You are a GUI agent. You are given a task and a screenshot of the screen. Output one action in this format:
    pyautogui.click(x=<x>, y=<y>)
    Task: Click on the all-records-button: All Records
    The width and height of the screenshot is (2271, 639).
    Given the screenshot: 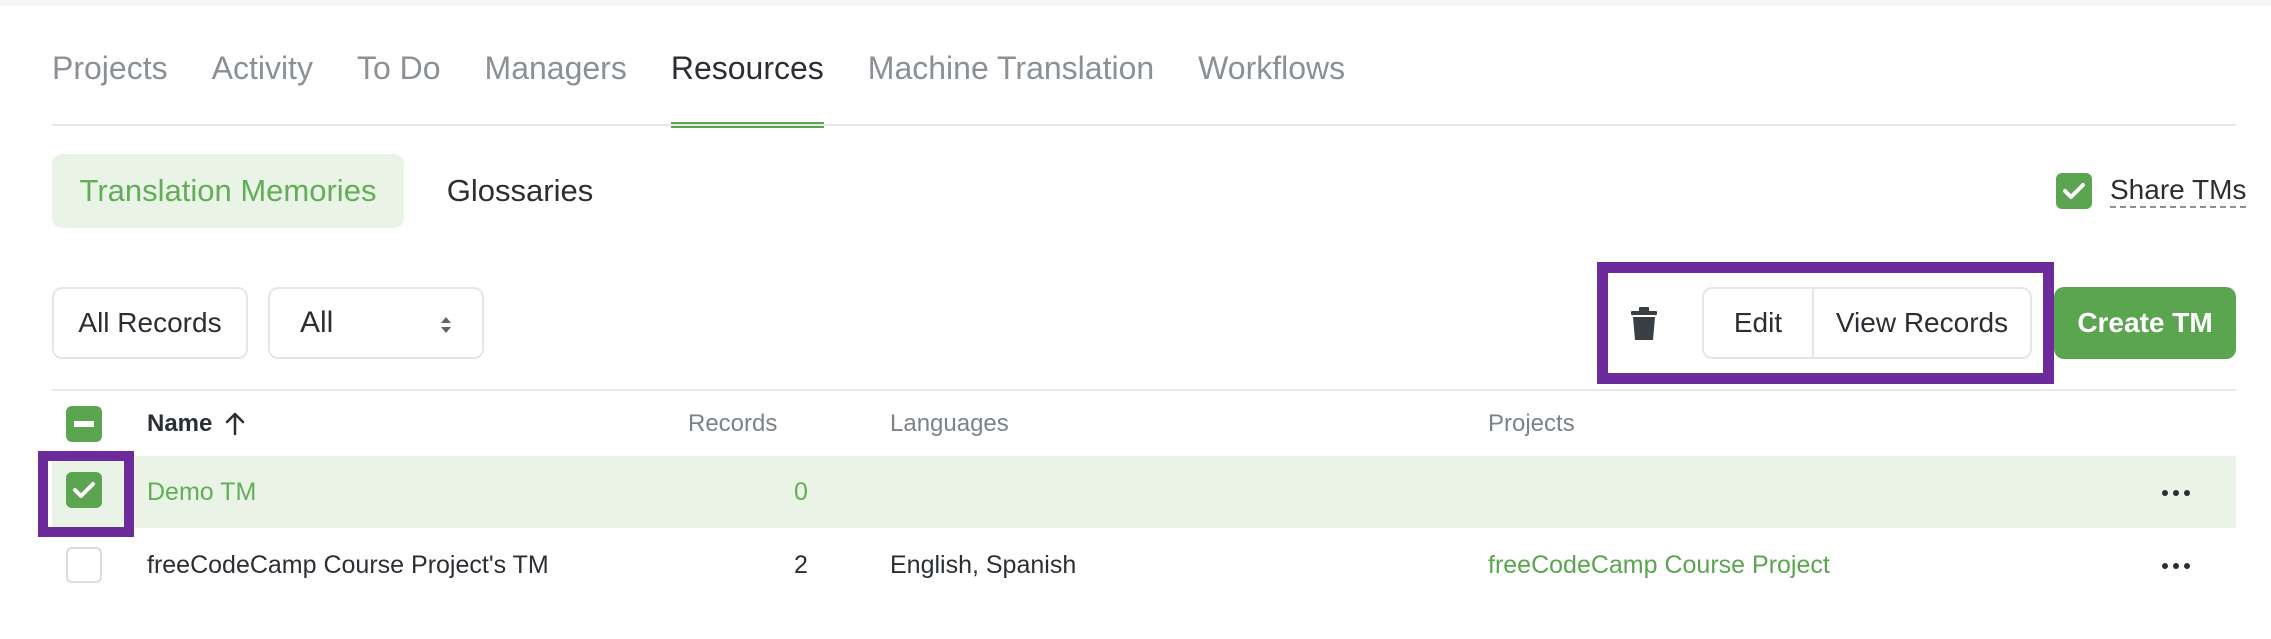 What is the action you would take?
    pyautogui.click(x=150, y=323)
    